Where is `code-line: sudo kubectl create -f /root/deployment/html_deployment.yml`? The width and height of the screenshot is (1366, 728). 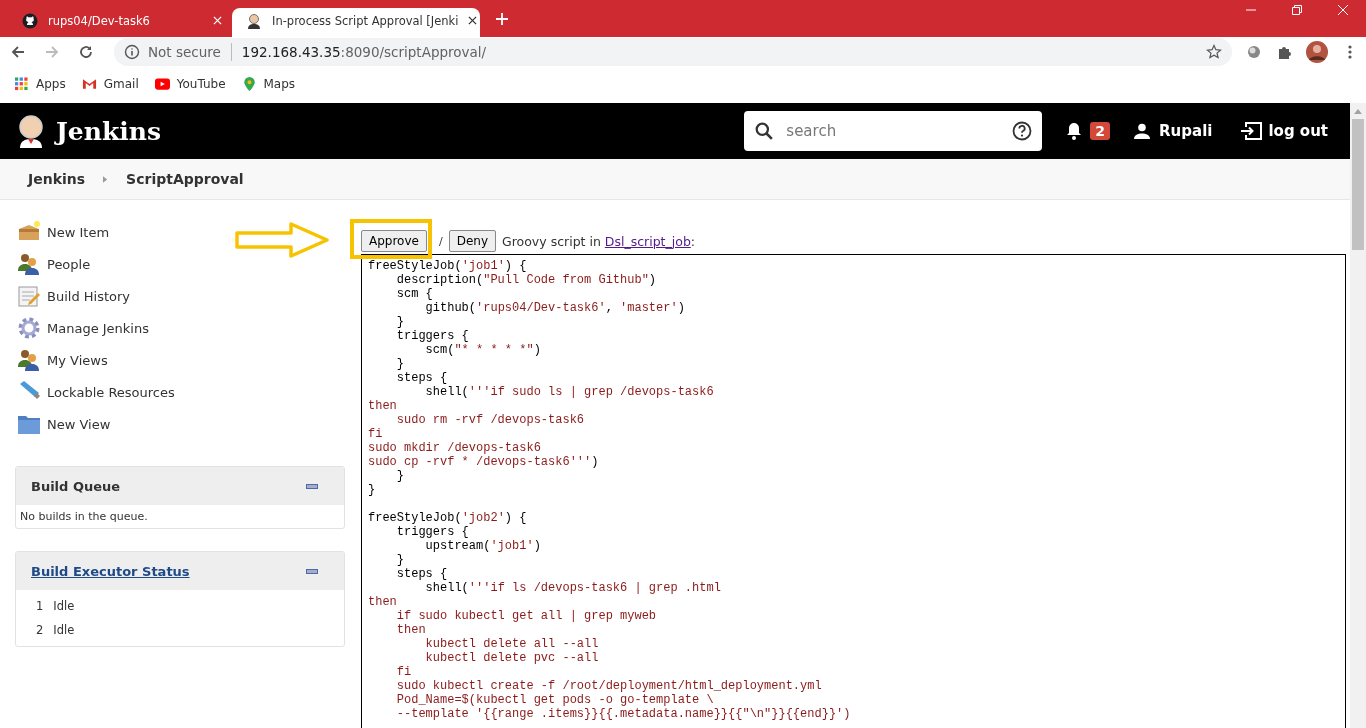 code-line: sudo kubectl create -f /root/deployment/html_deployment.yml is located at coordinates (608, 686).